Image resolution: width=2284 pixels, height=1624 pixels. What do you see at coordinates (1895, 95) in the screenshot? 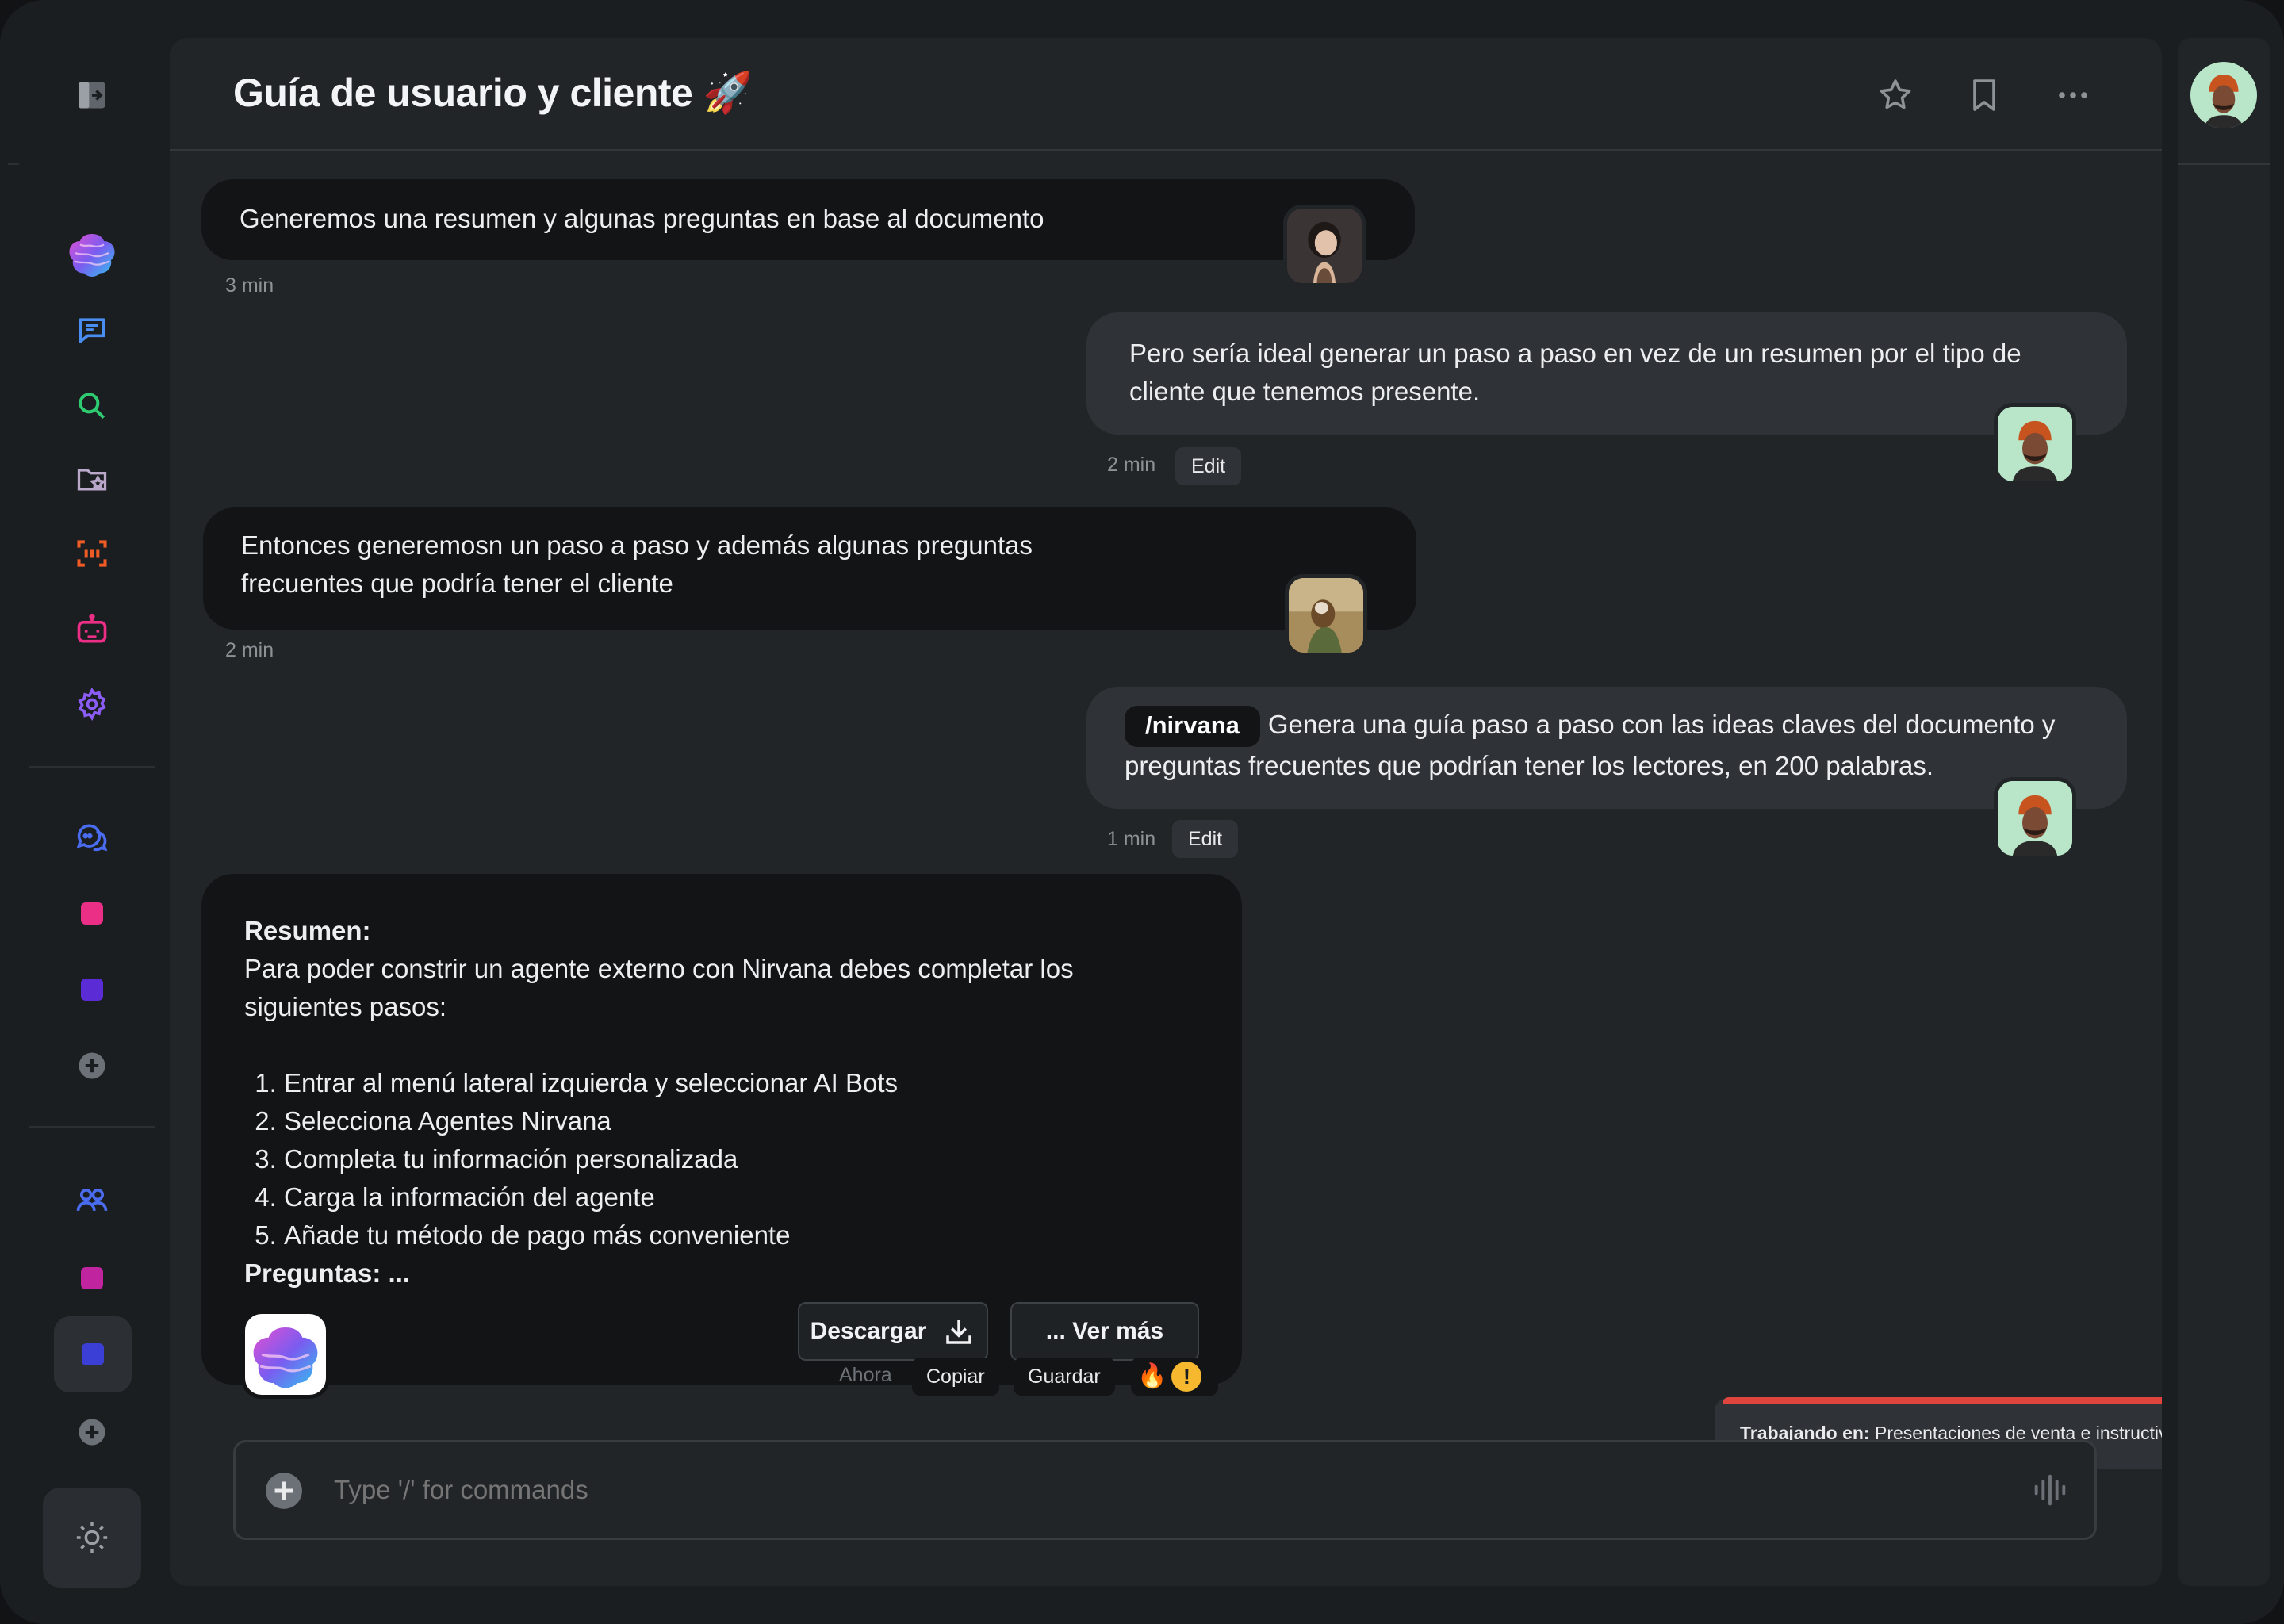
I see `star-icon` at bounding box center [1895, 95].